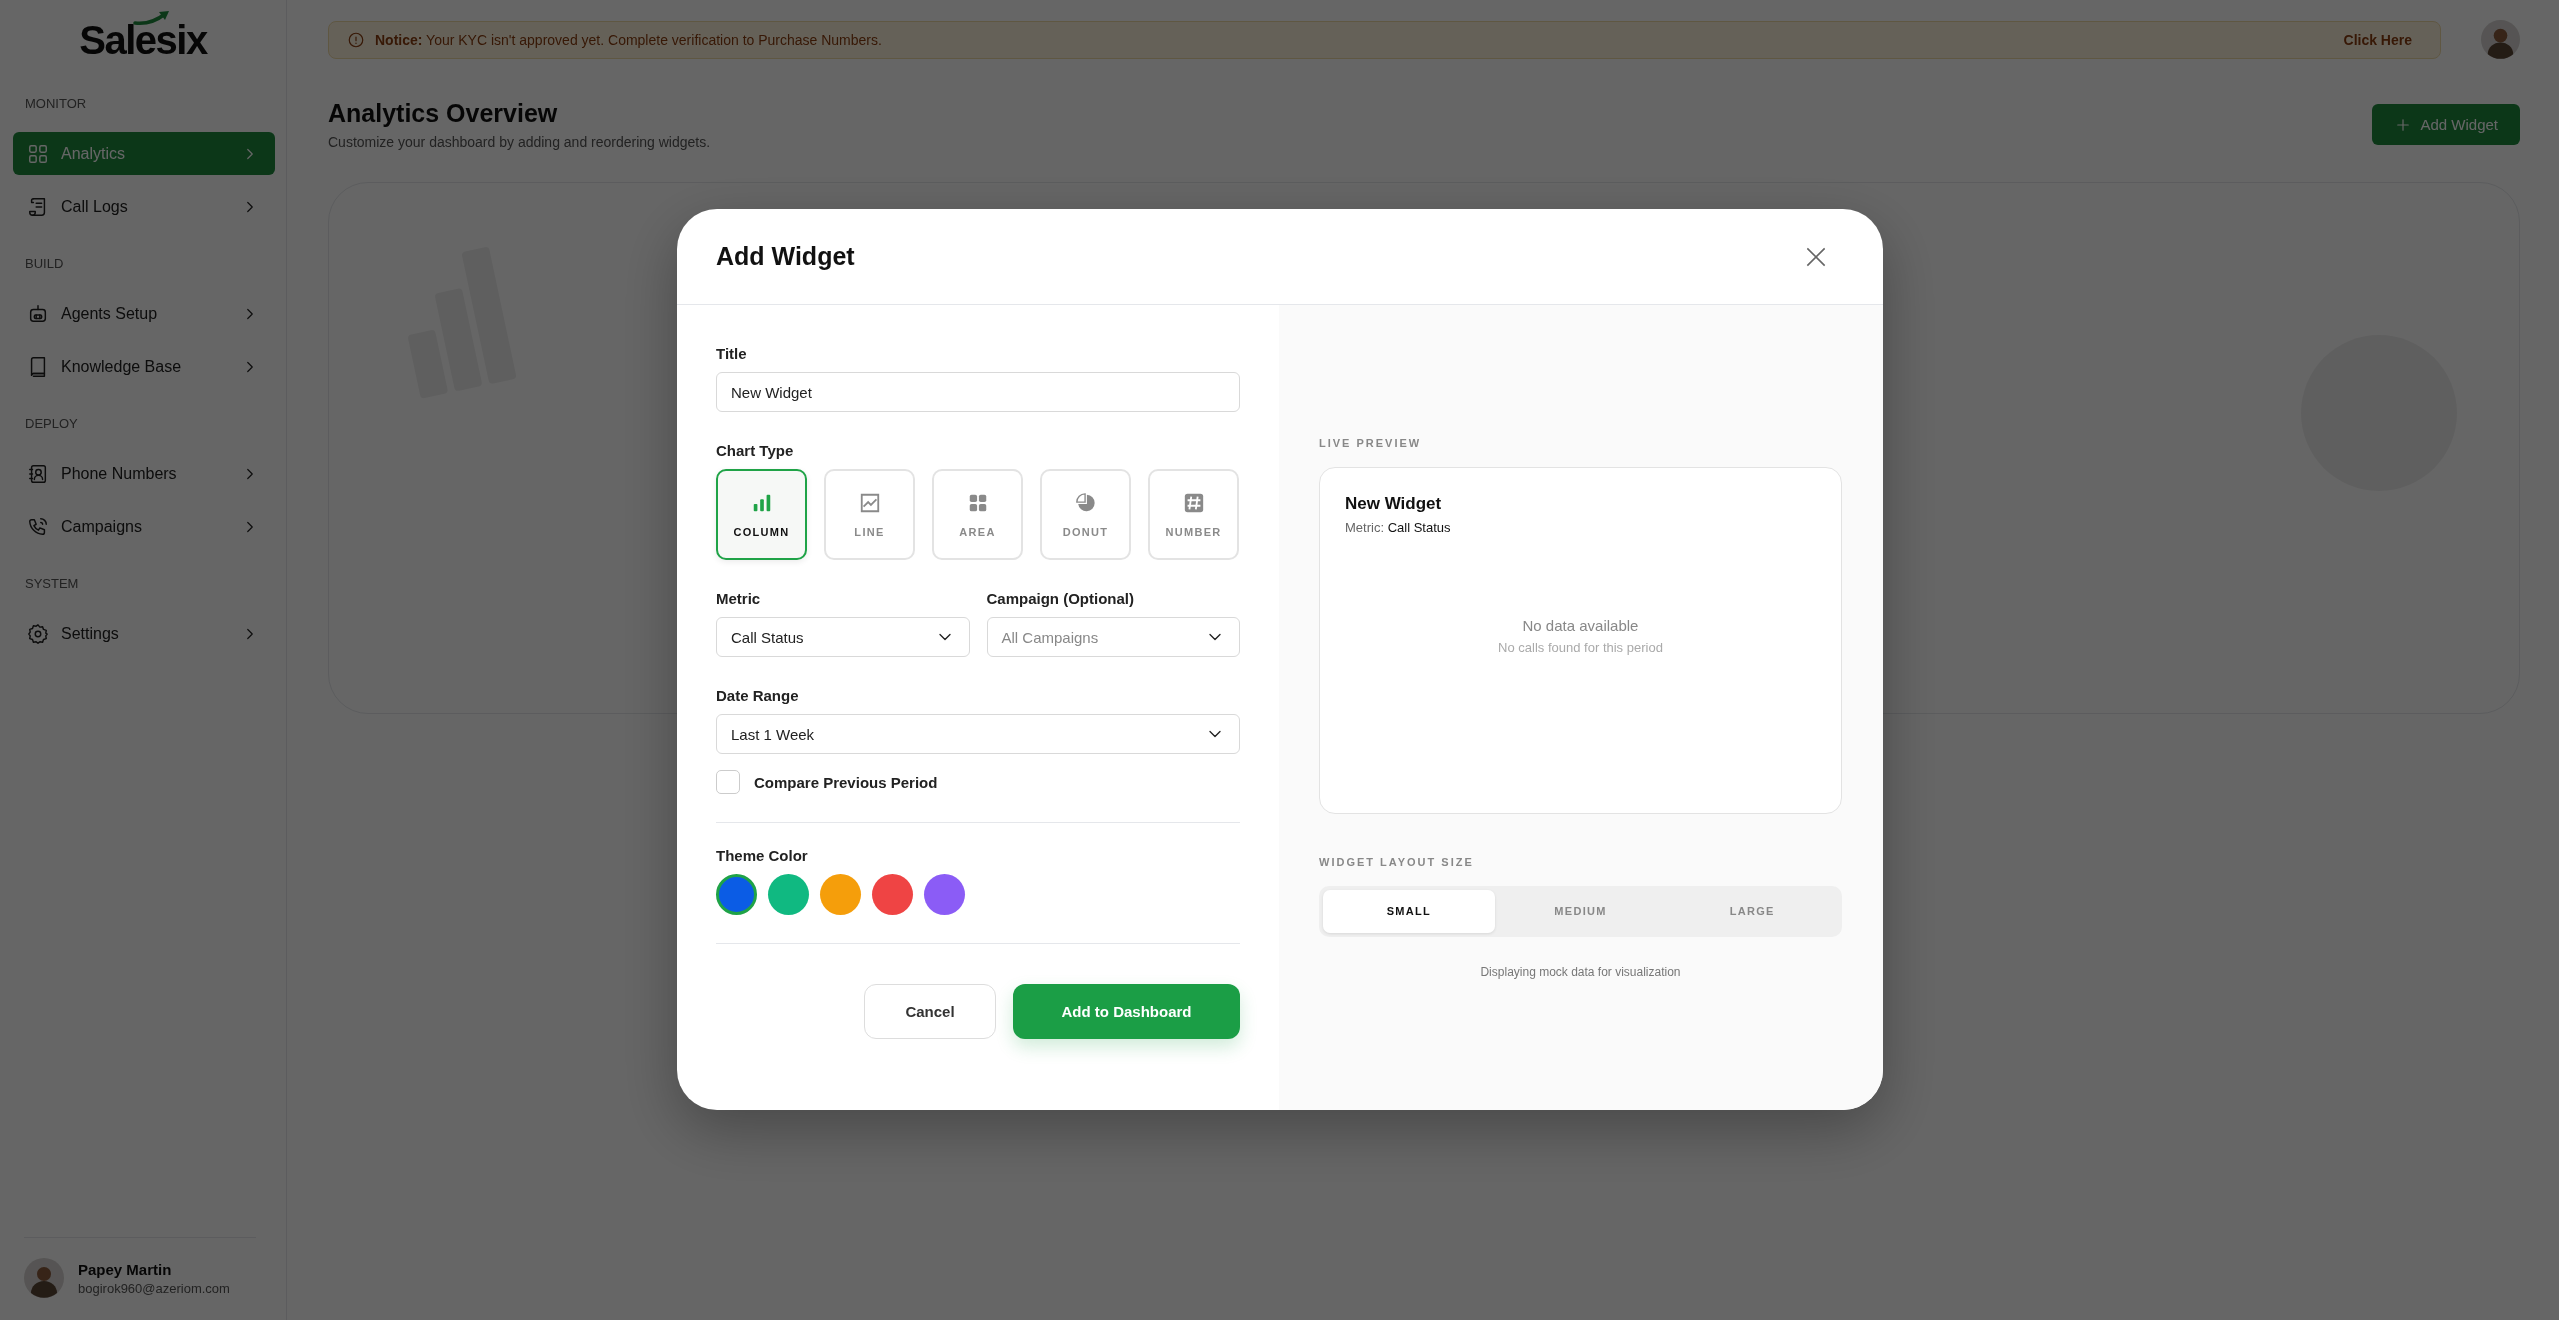 The image size is (2559, 1320). Describe the element at coordinates (1060, 598) in the screenshot. I see `field-label: Campaign (Optional)` at that location.